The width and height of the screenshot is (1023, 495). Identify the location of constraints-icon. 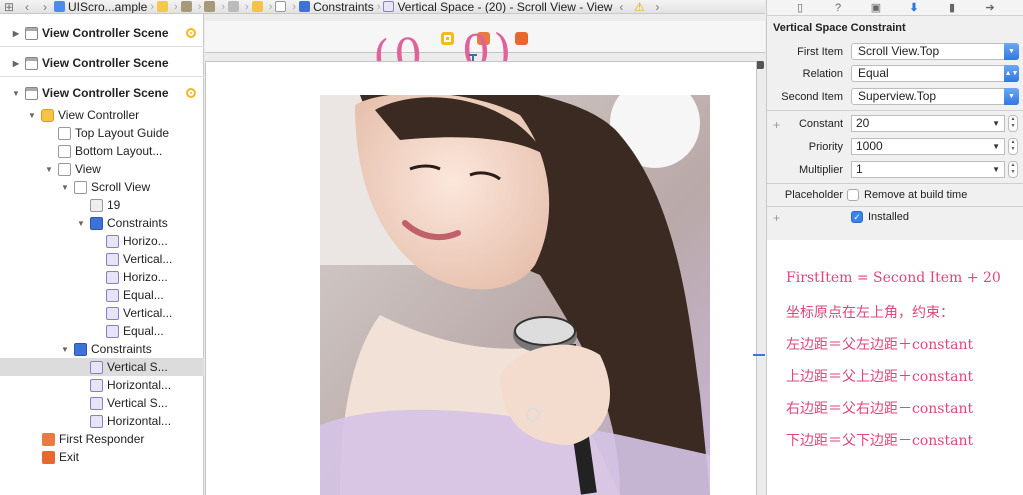
(96, 223).